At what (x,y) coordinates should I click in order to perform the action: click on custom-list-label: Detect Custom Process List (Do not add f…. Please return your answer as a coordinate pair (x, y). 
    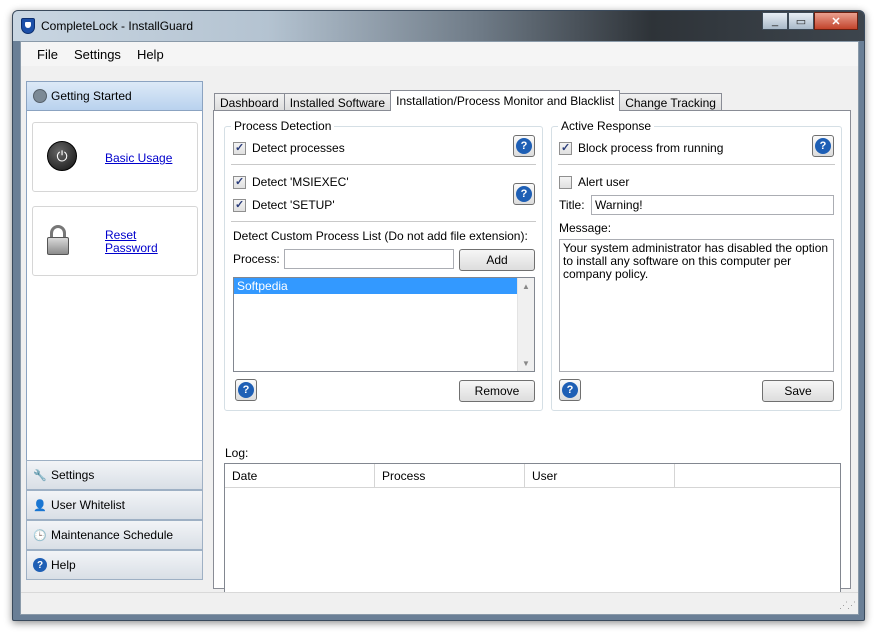
    Looking at the image, I should click on (380, 236).